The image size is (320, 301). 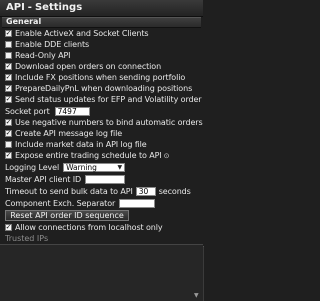 I want to click on title-section: Settings, so click(x=58, y=7).